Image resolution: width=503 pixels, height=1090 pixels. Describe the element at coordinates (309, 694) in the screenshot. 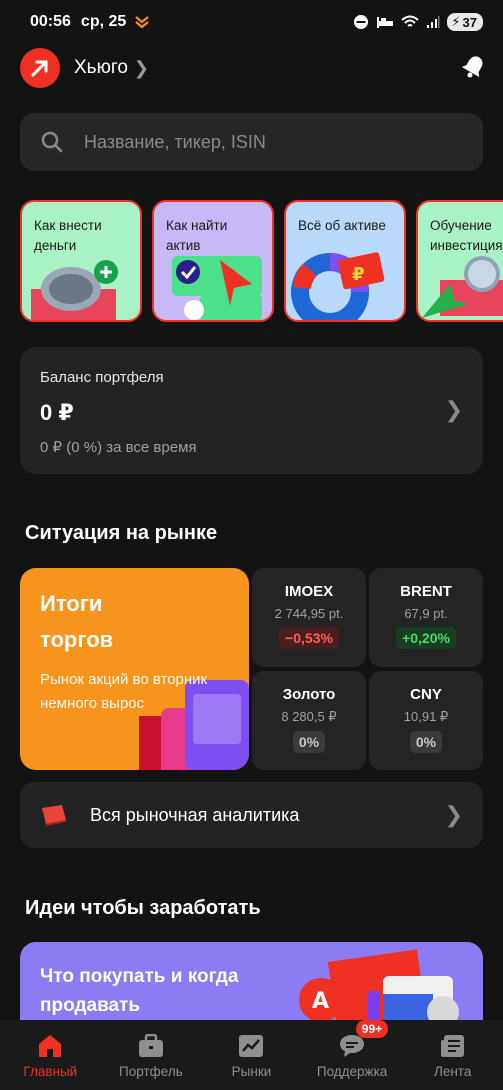

I see `ticker-name: Золото` at that location.